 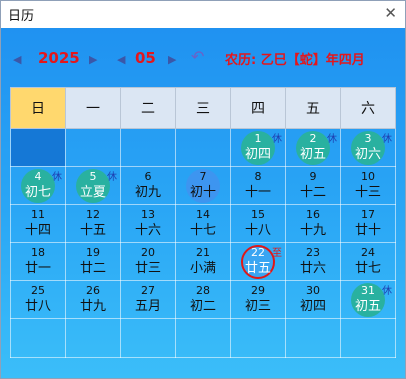 I want to click on day-cell: 8 十一, so click(x=258, y=185).